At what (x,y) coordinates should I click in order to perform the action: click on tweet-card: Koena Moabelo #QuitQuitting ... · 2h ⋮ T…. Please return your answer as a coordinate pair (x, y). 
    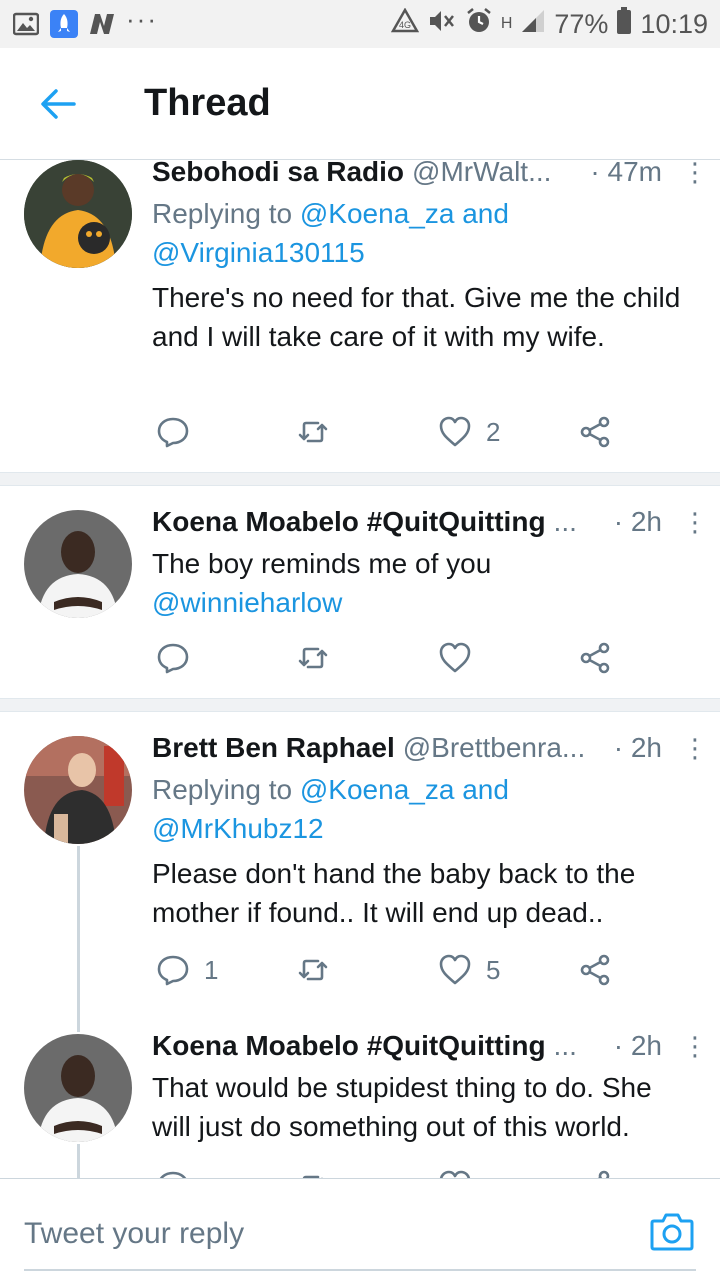
    Looking at the image, I should click on (360, 1105).